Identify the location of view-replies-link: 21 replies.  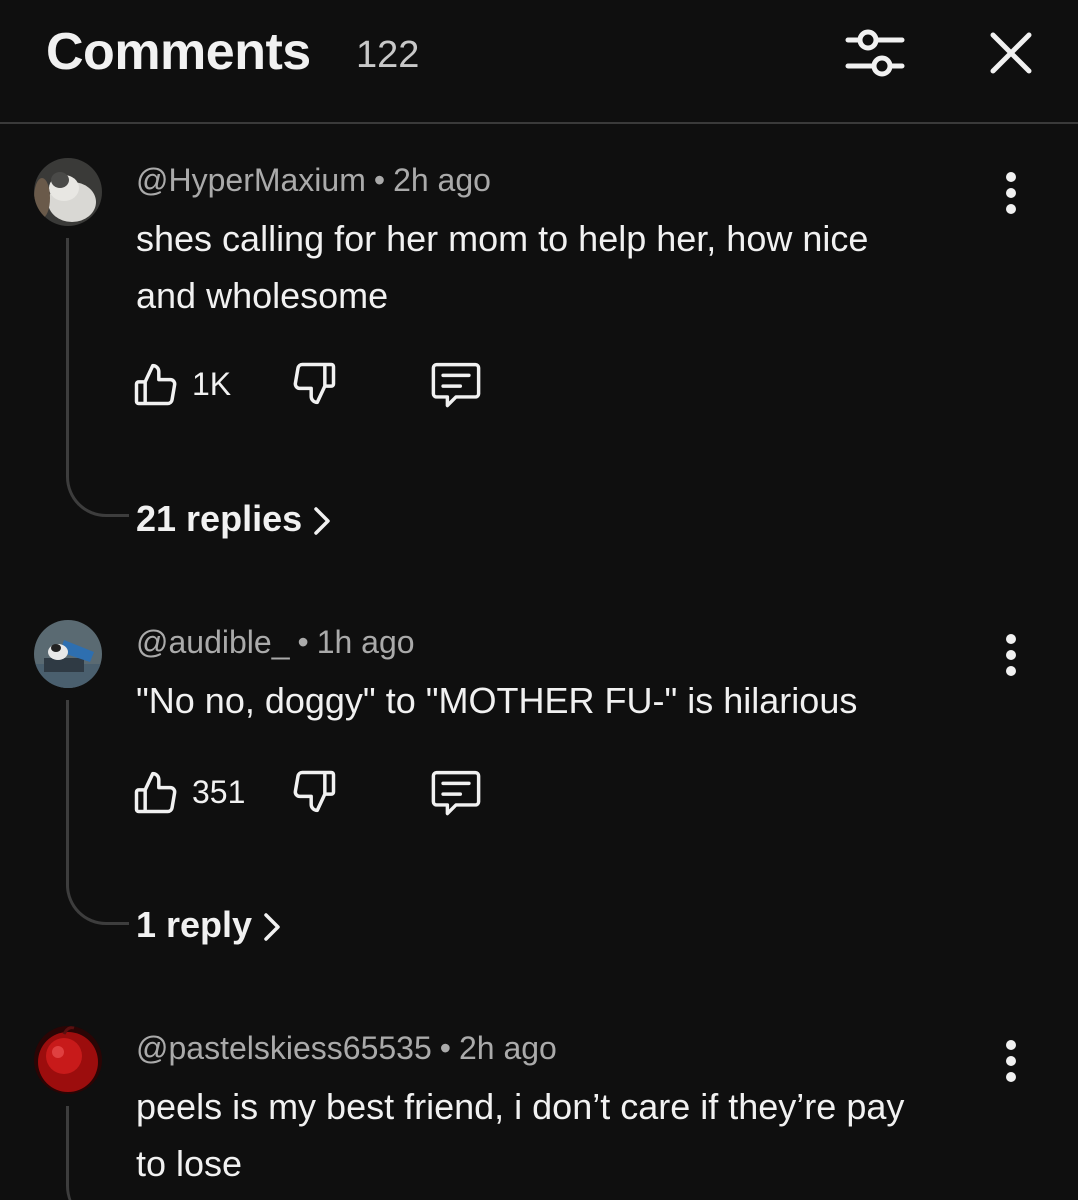
(234, 519).